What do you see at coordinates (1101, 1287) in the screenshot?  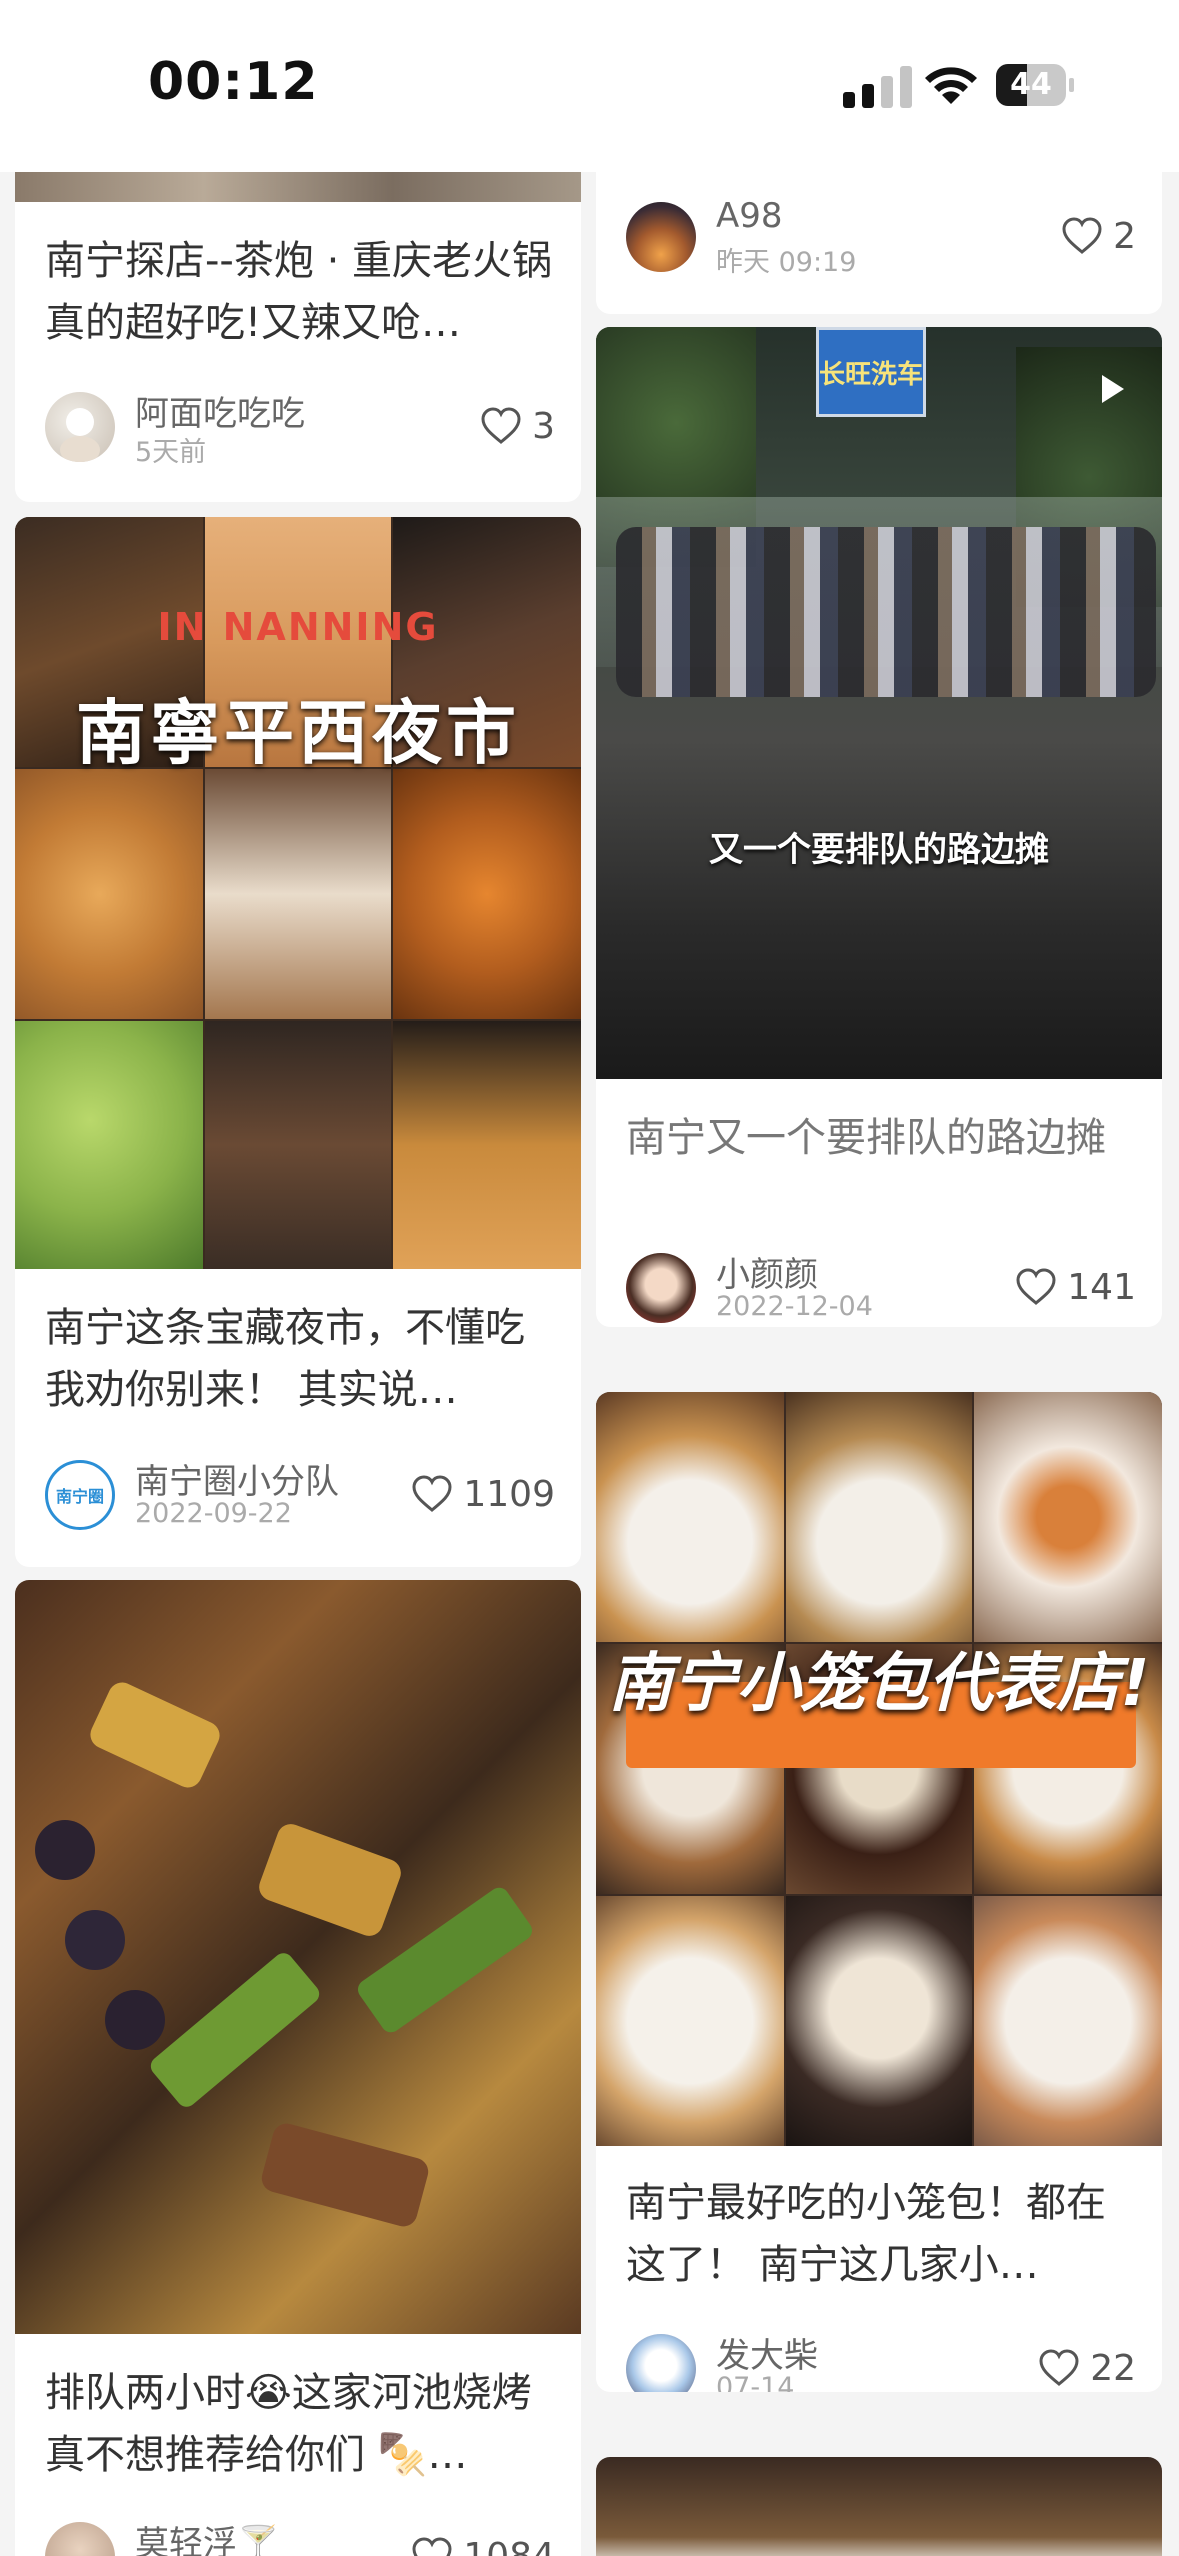 I see `like-count: 141` at bounding box center [1101, 1287].